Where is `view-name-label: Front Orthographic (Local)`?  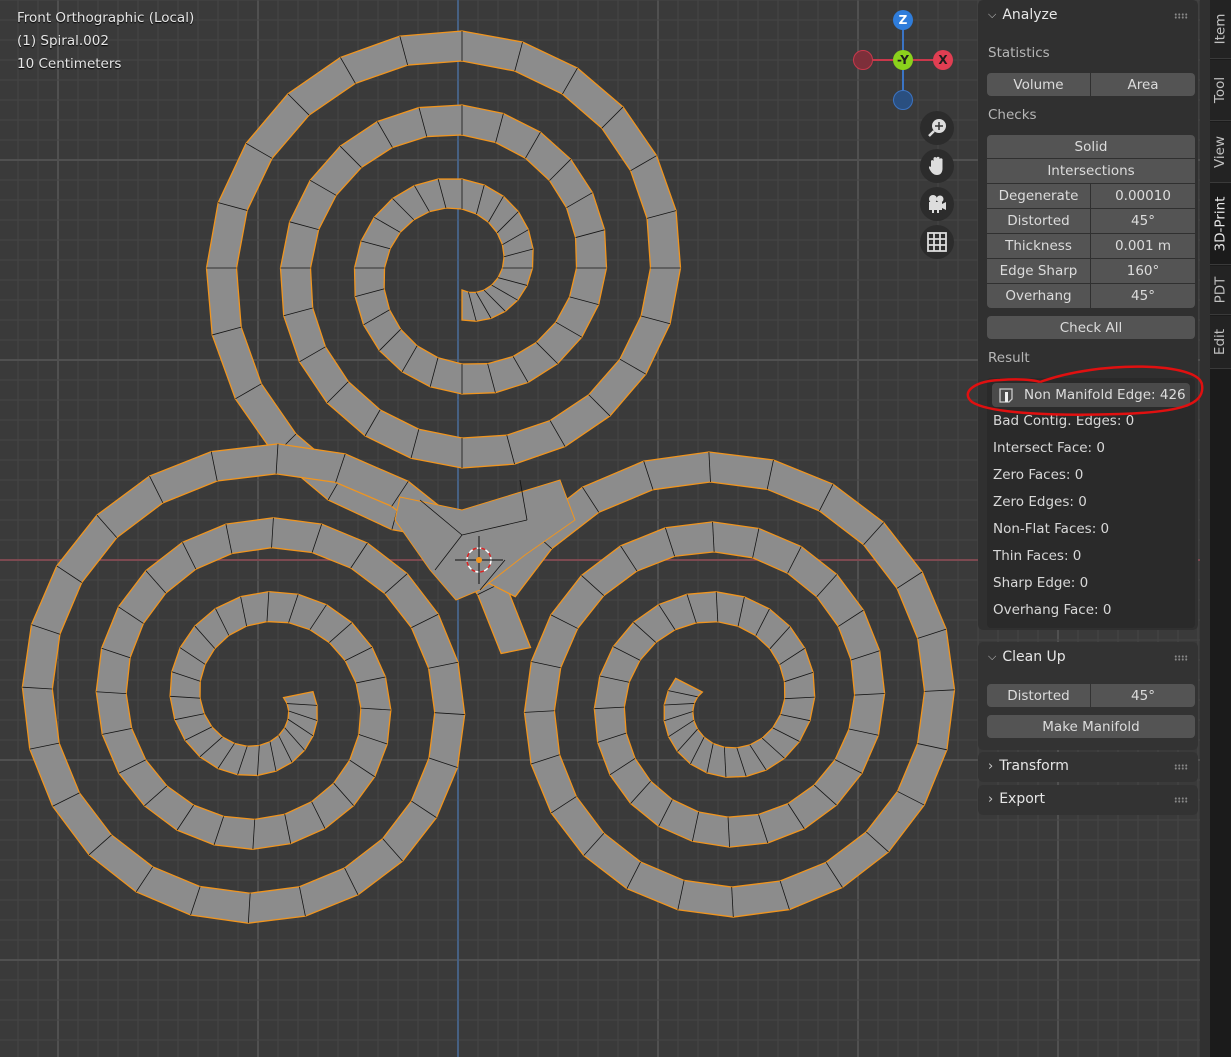
view-name-label: Front Orthographic (Local) is located at coordinates (106, 18).